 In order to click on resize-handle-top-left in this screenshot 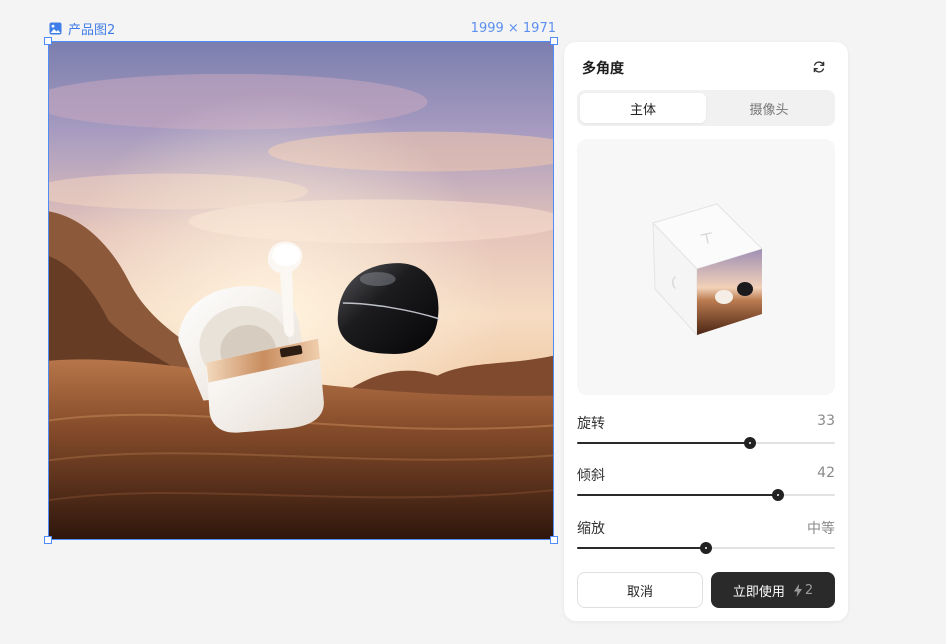, I will do `click(48, 41)`.